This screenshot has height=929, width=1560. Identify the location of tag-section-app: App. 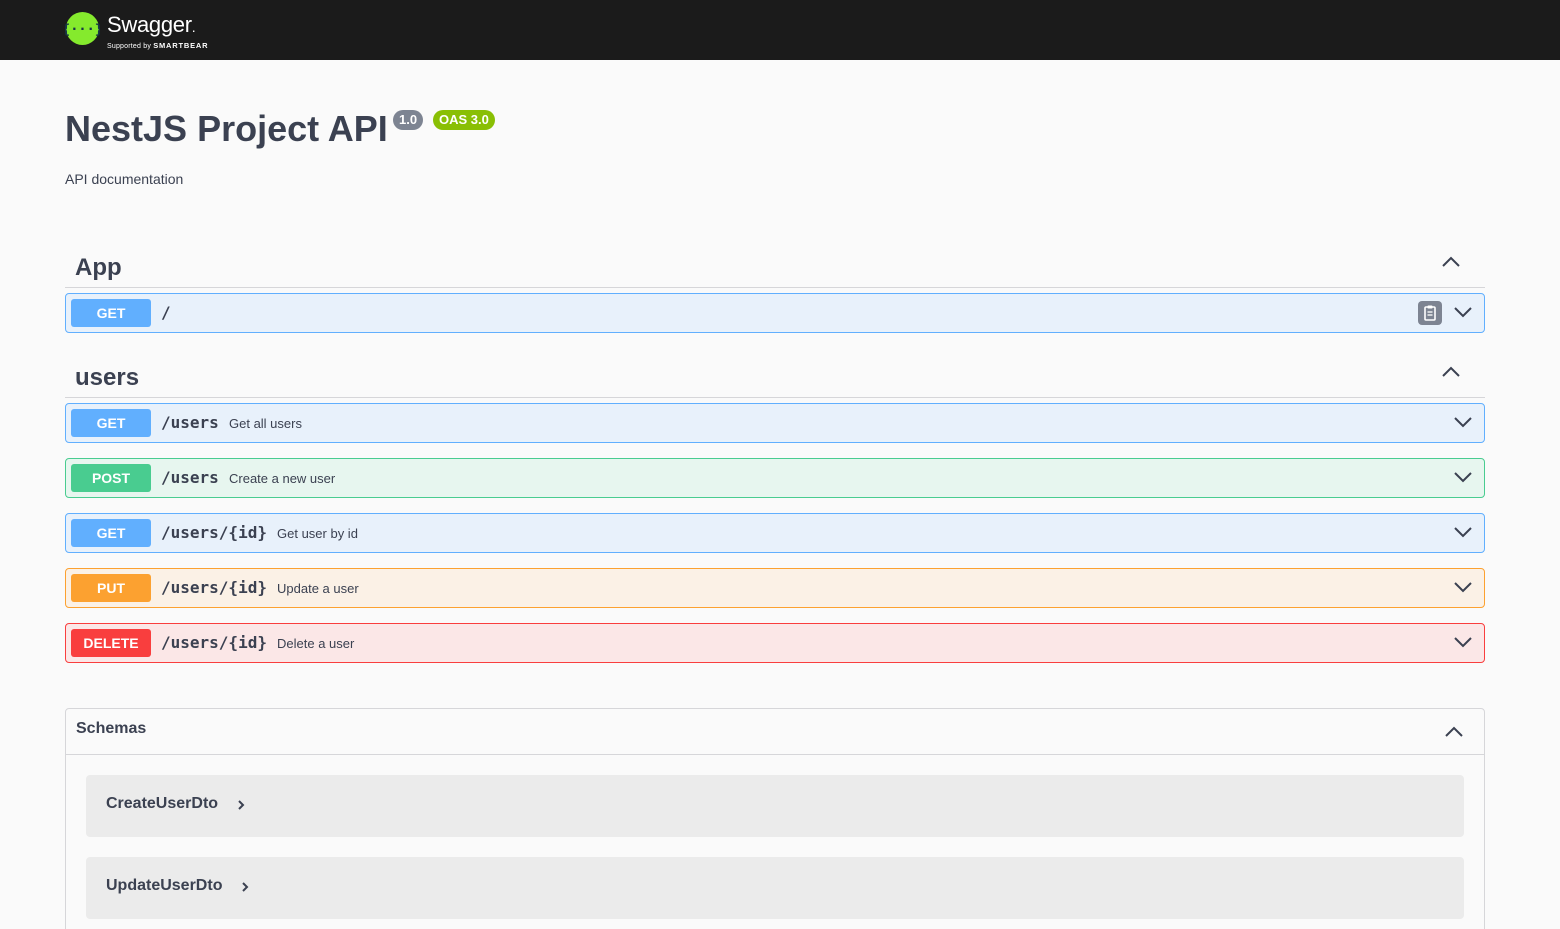
(775, 263).